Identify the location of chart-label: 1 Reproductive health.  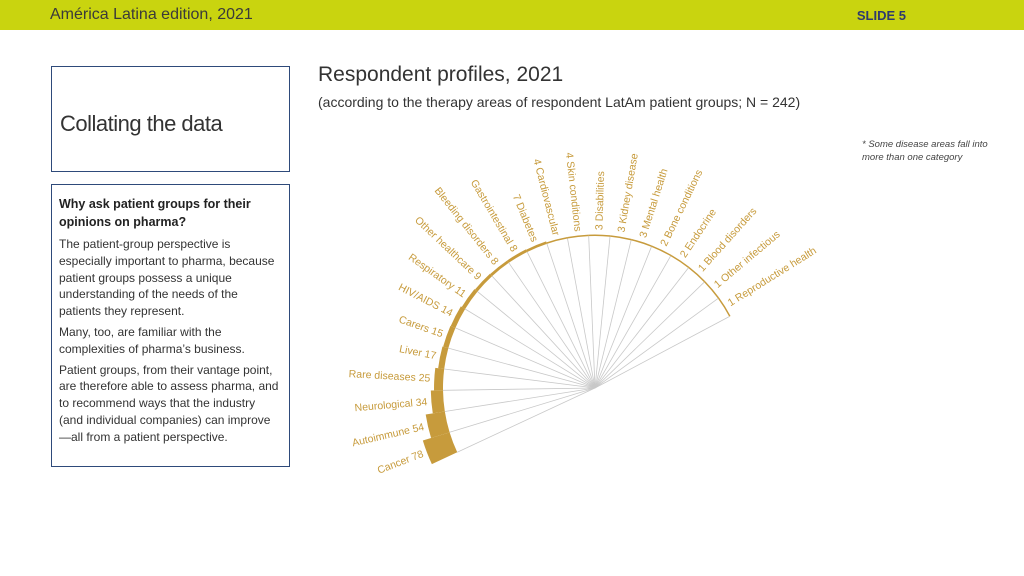
(772, 277).